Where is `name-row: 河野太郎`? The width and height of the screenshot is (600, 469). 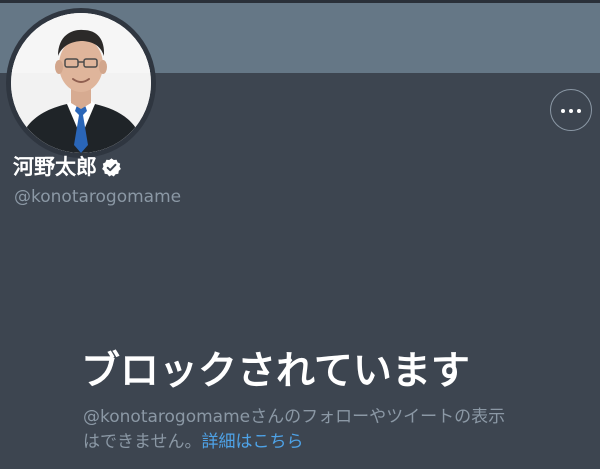
name-row: 河野太郎 is located at coordinates (67, 167).